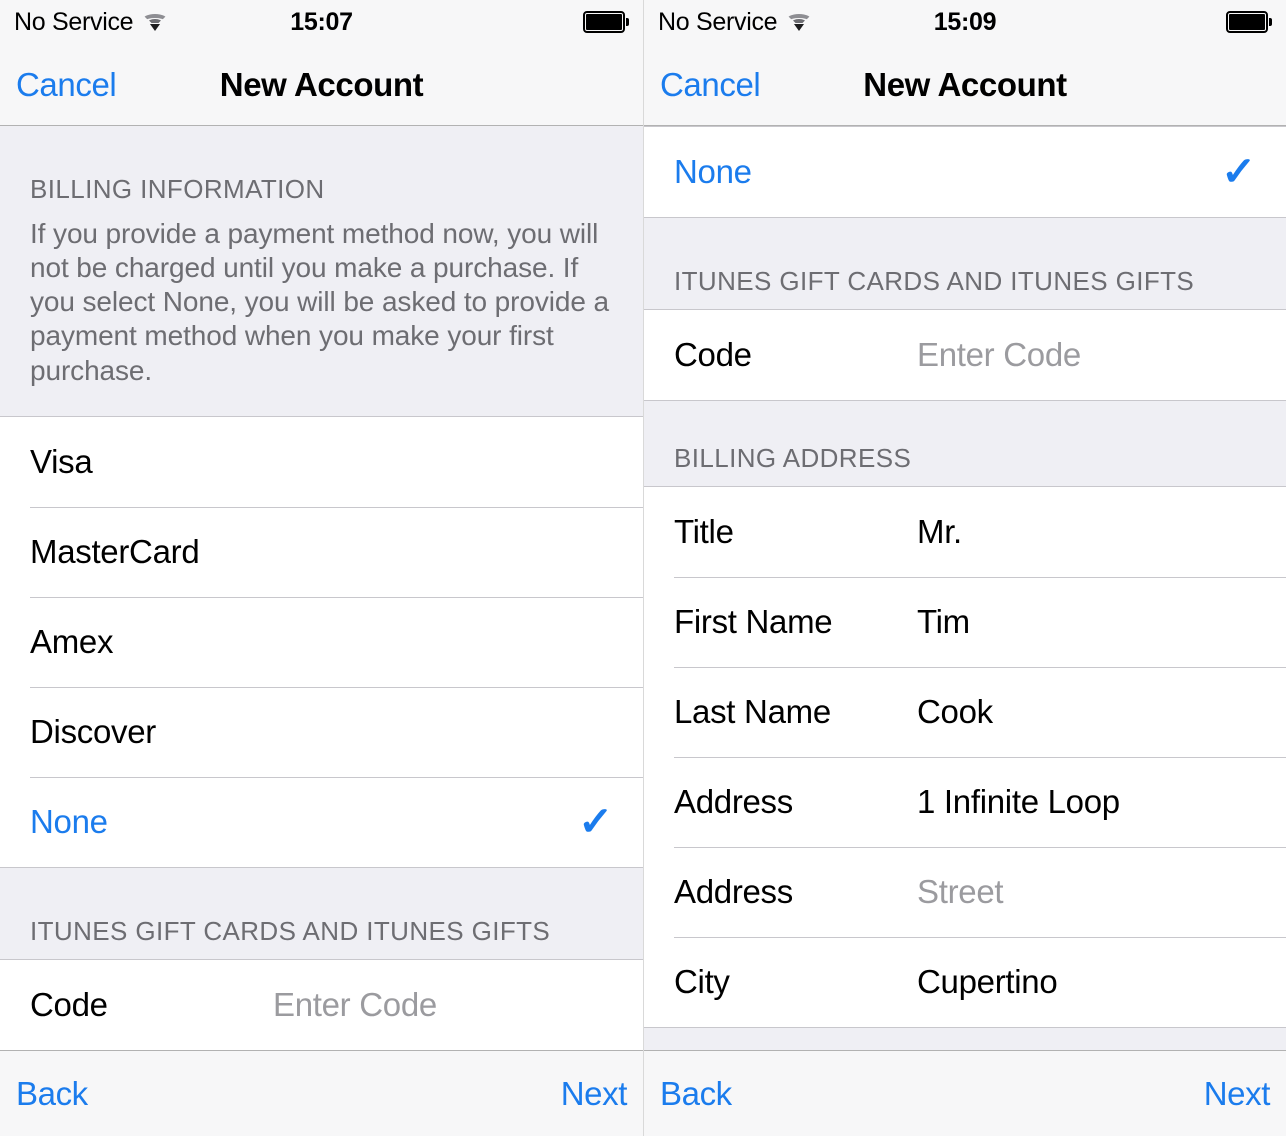  What do you see at coordinates (61, 461) in the screenshot?
I see `payment-option-label: Visa` at bounding box center [61, 461].